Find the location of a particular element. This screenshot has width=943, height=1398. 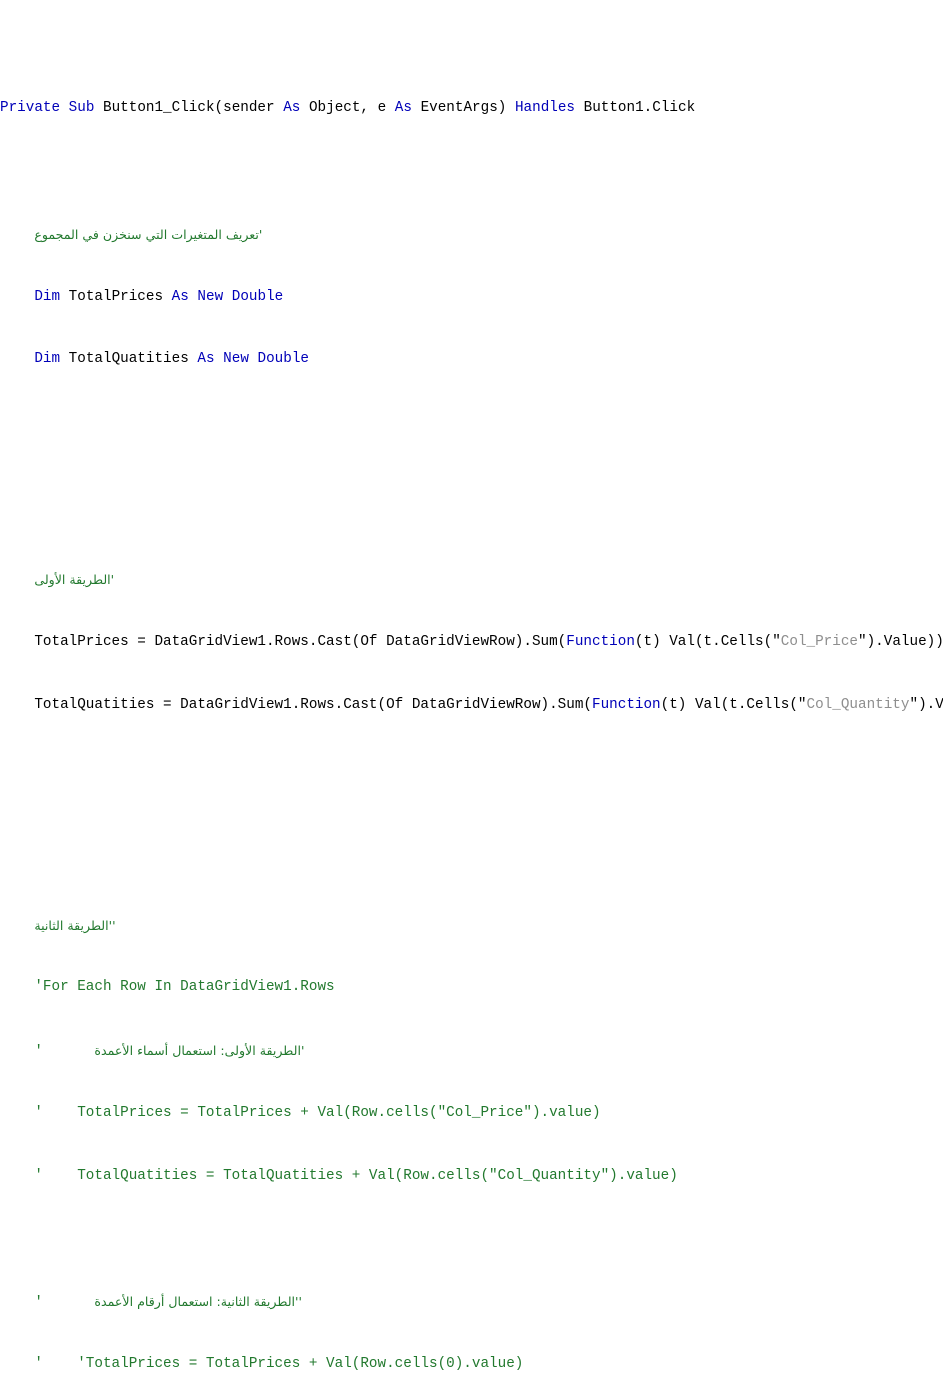

comment-for-each-row: 'For Each Row In DataGridView1.Rows is located at coordinates (184, 987).